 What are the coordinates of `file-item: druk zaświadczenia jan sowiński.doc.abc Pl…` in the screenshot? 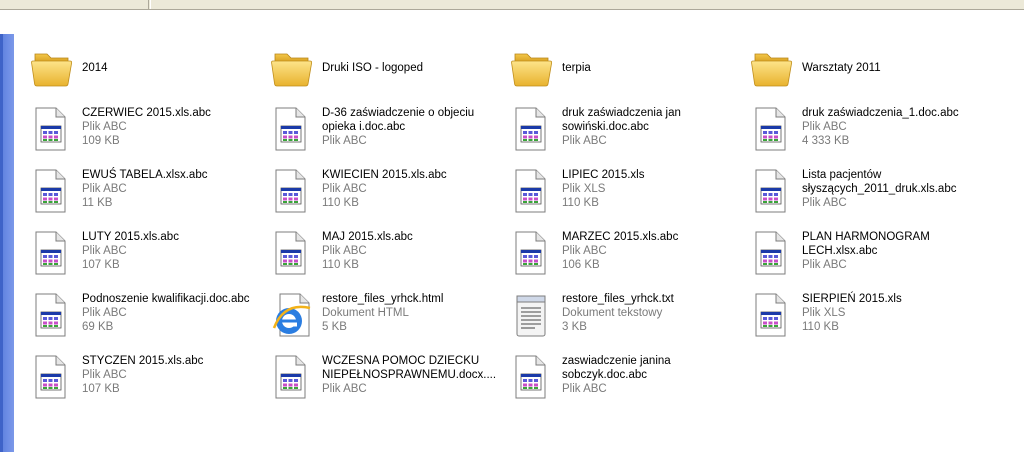 It's located at (621, 136).